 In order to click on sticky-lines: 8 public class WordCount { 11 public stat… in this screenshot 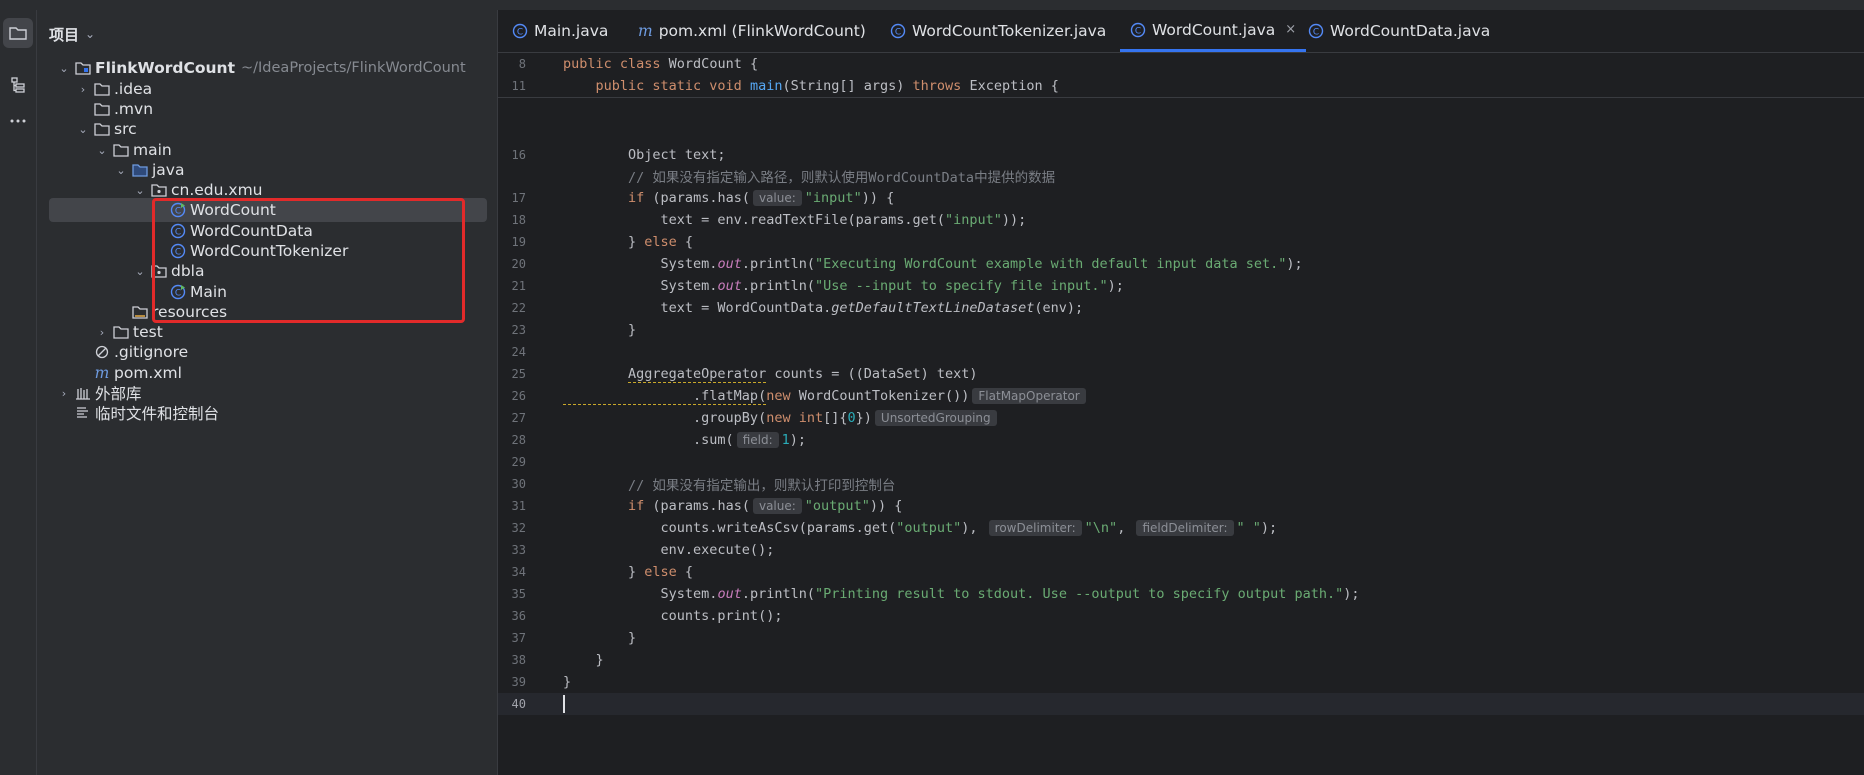, I will do `click(1181, 75)`.